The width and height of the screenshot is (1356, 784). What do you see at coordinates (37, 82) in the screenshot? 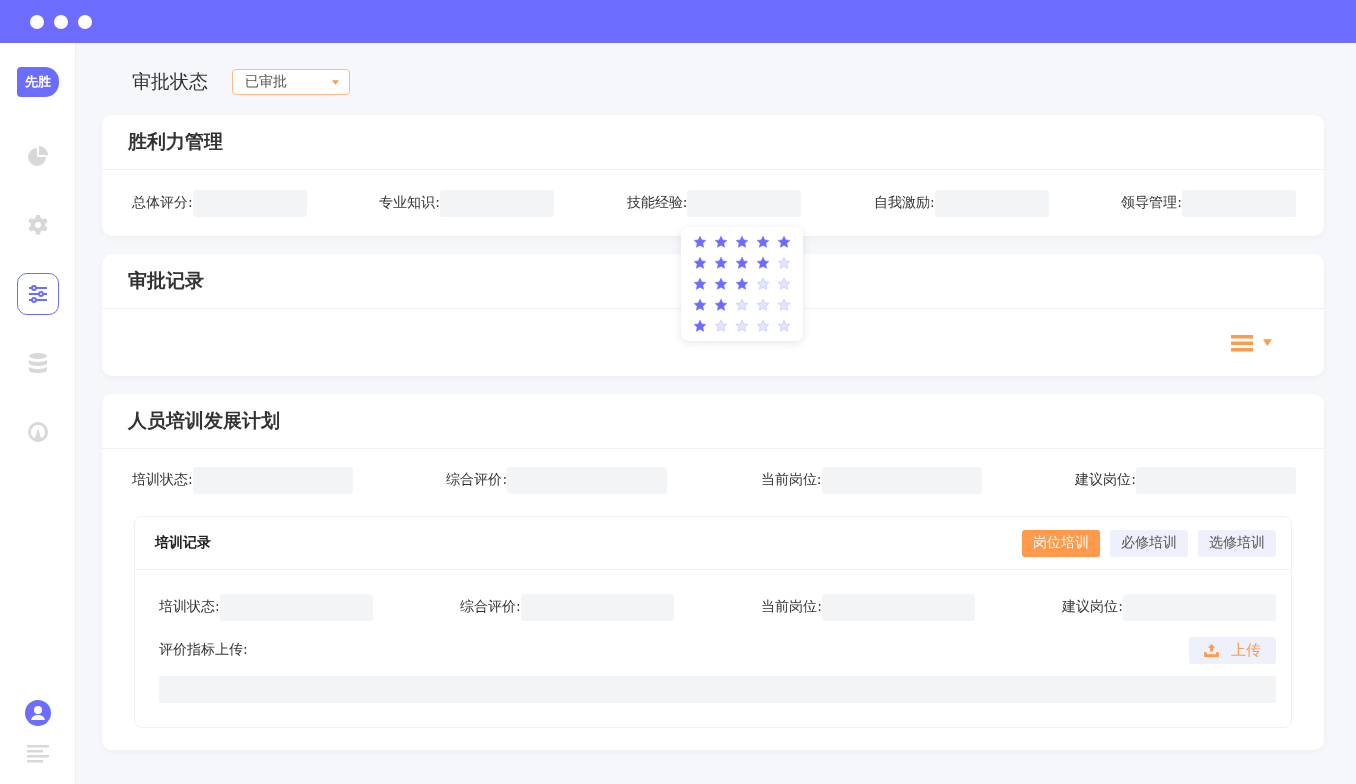
I see `logo: 先胜` at bounding box center [37, 82].